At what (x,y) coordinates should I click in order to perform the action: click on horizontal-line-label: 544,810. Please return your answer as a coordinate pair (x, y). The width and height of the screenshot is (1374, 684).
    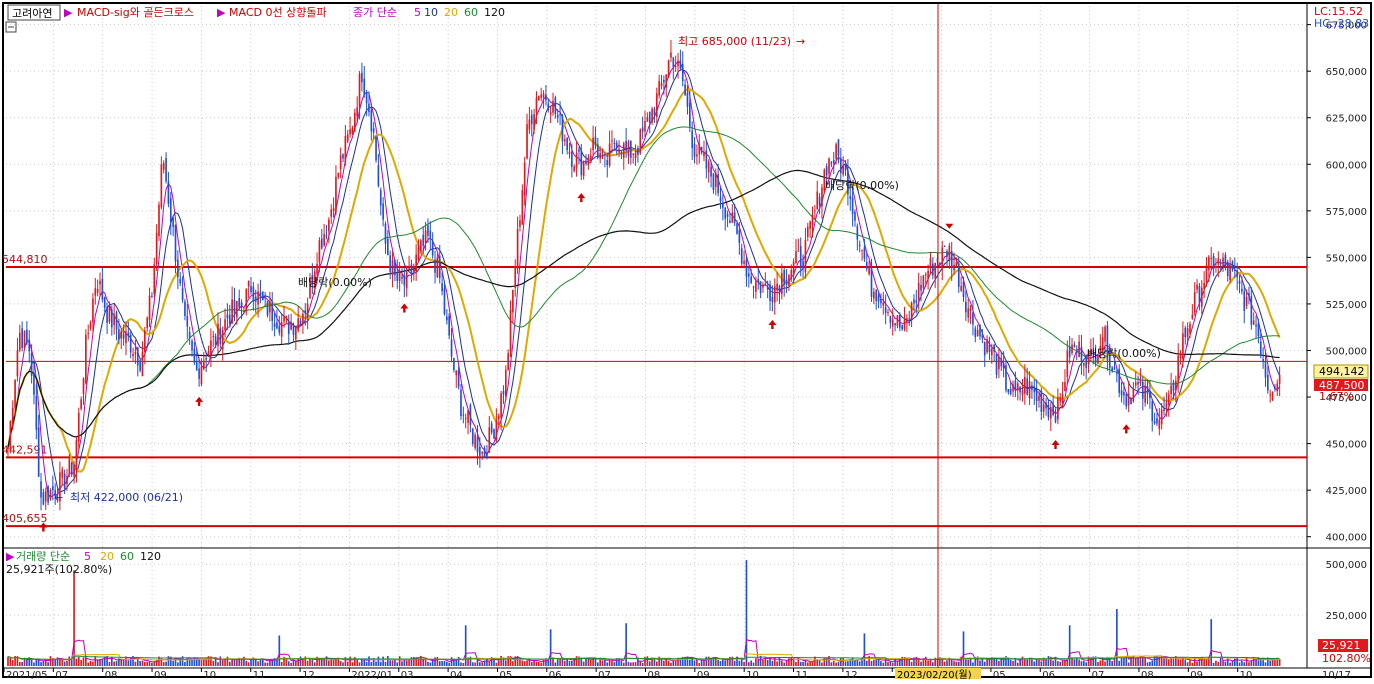
    Looking at the image, I should click on (25, 259).